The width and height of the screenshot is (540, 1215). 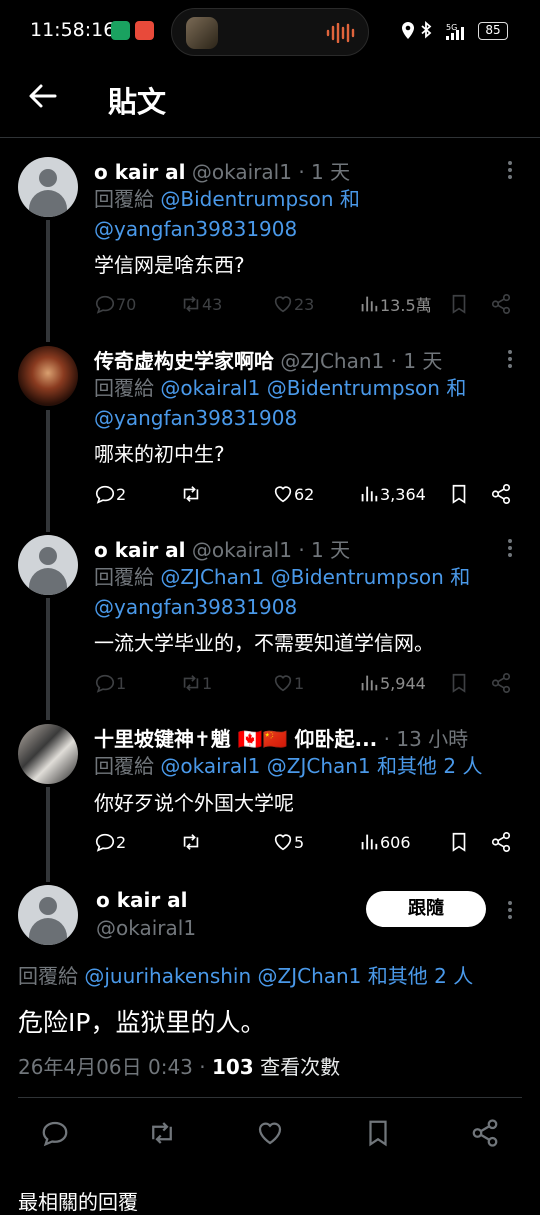 What do you see at coordinates (392, 494) in the screenshot?
I see `views-button: 3,364` at bounding box center [392, 494].